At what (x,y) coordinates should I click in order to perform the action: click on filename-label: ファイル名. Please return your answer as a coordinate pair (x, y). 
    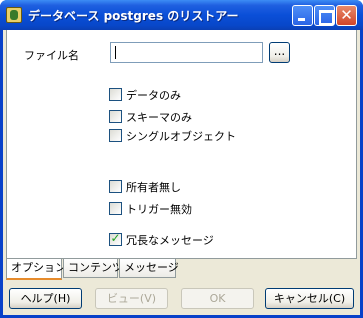
    Looking at the image, I should click on (51, 55).